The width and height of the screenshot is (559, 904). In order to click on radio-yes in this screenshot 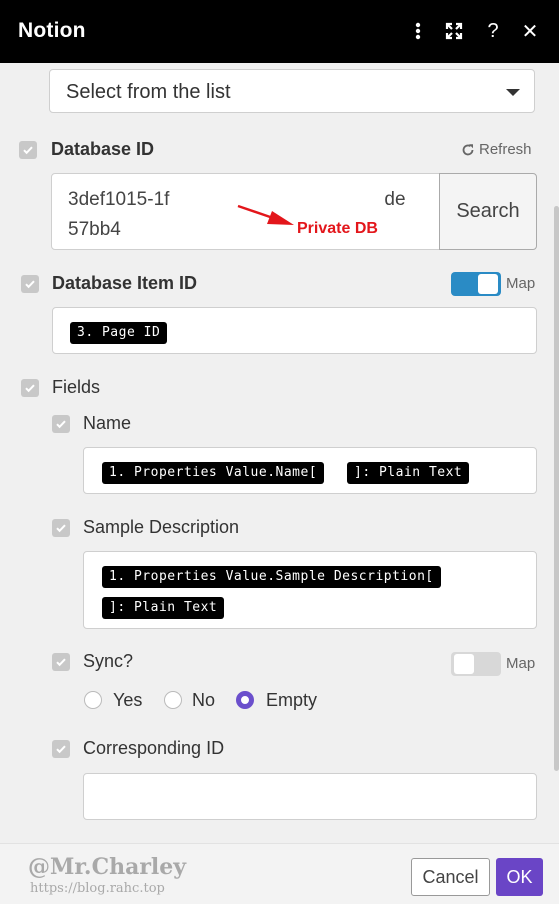, I will do `click(93, 700)`.